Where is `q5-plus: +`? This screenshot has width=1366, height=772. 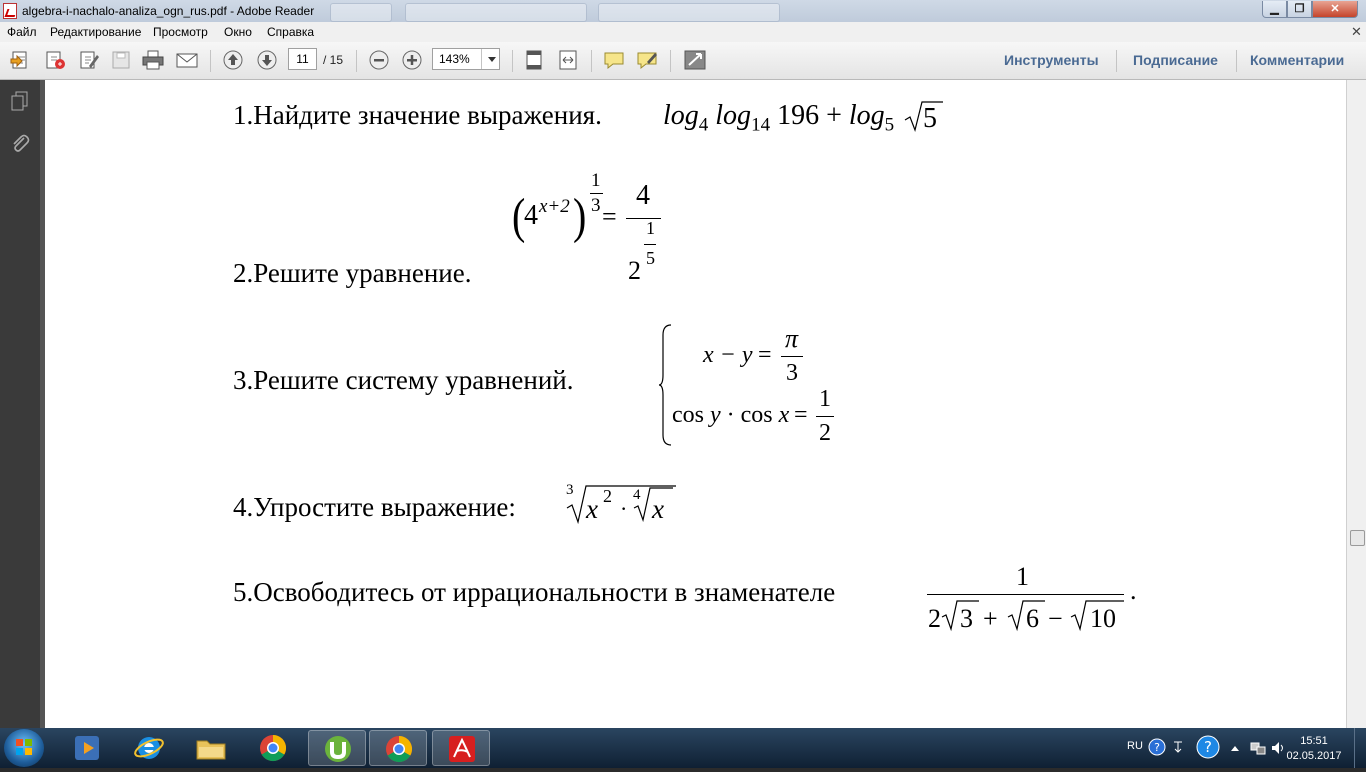
q5-plus: + is located at coordinates (990, 618).